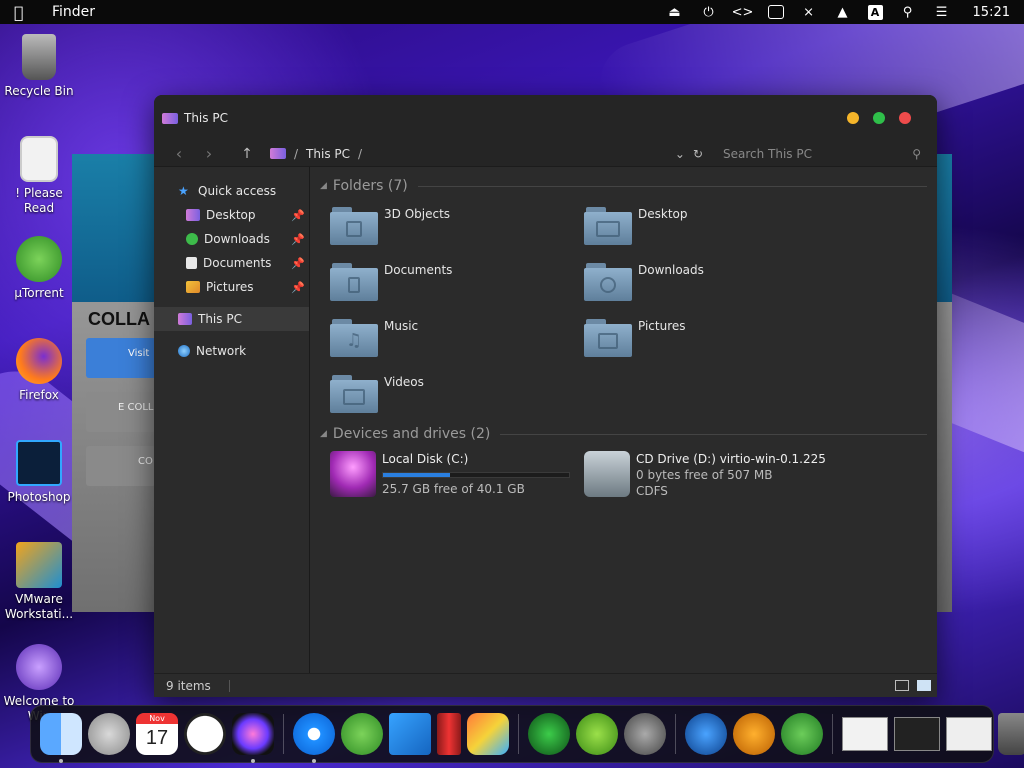 The image size is (1024, 768). I want to click on power-icon: ⏻, so click(709, 12).